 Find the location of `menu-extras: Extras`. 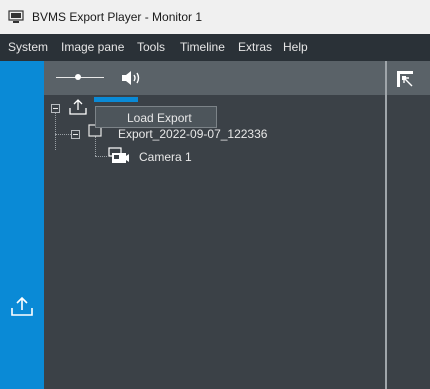

menu-extras: Extras is located at coordinates (255, 47).